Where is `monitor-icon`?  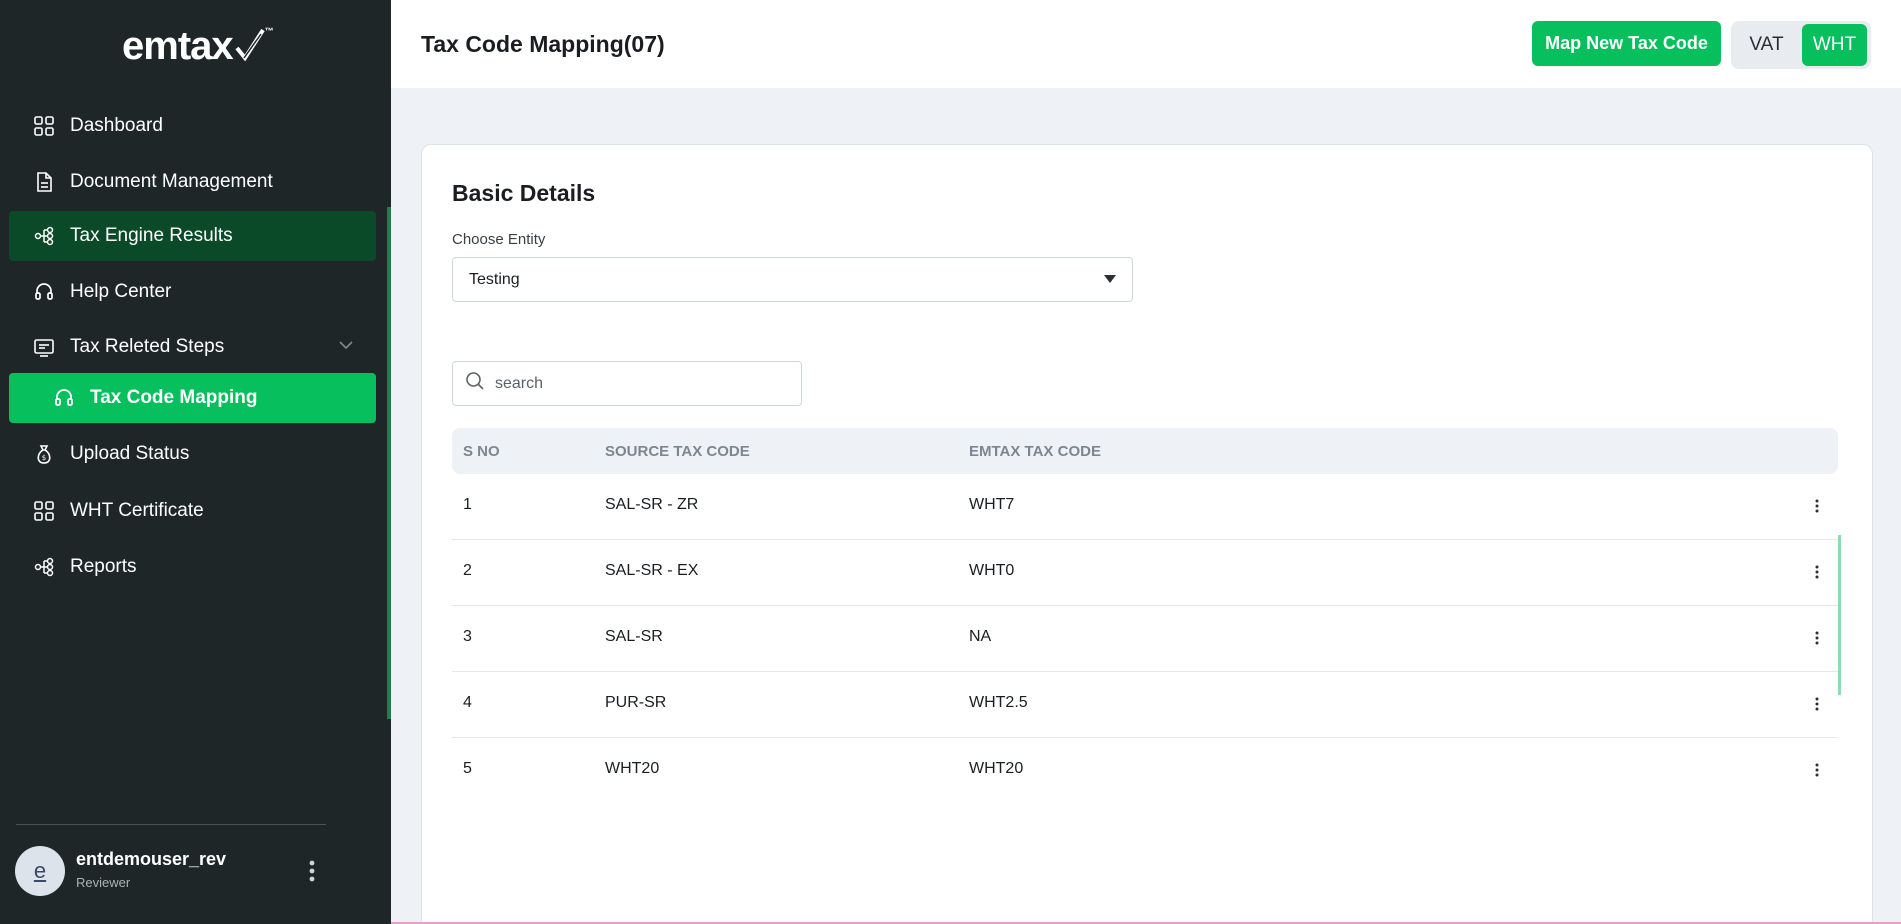
monitor-icon is located at coordinates (44, 347).